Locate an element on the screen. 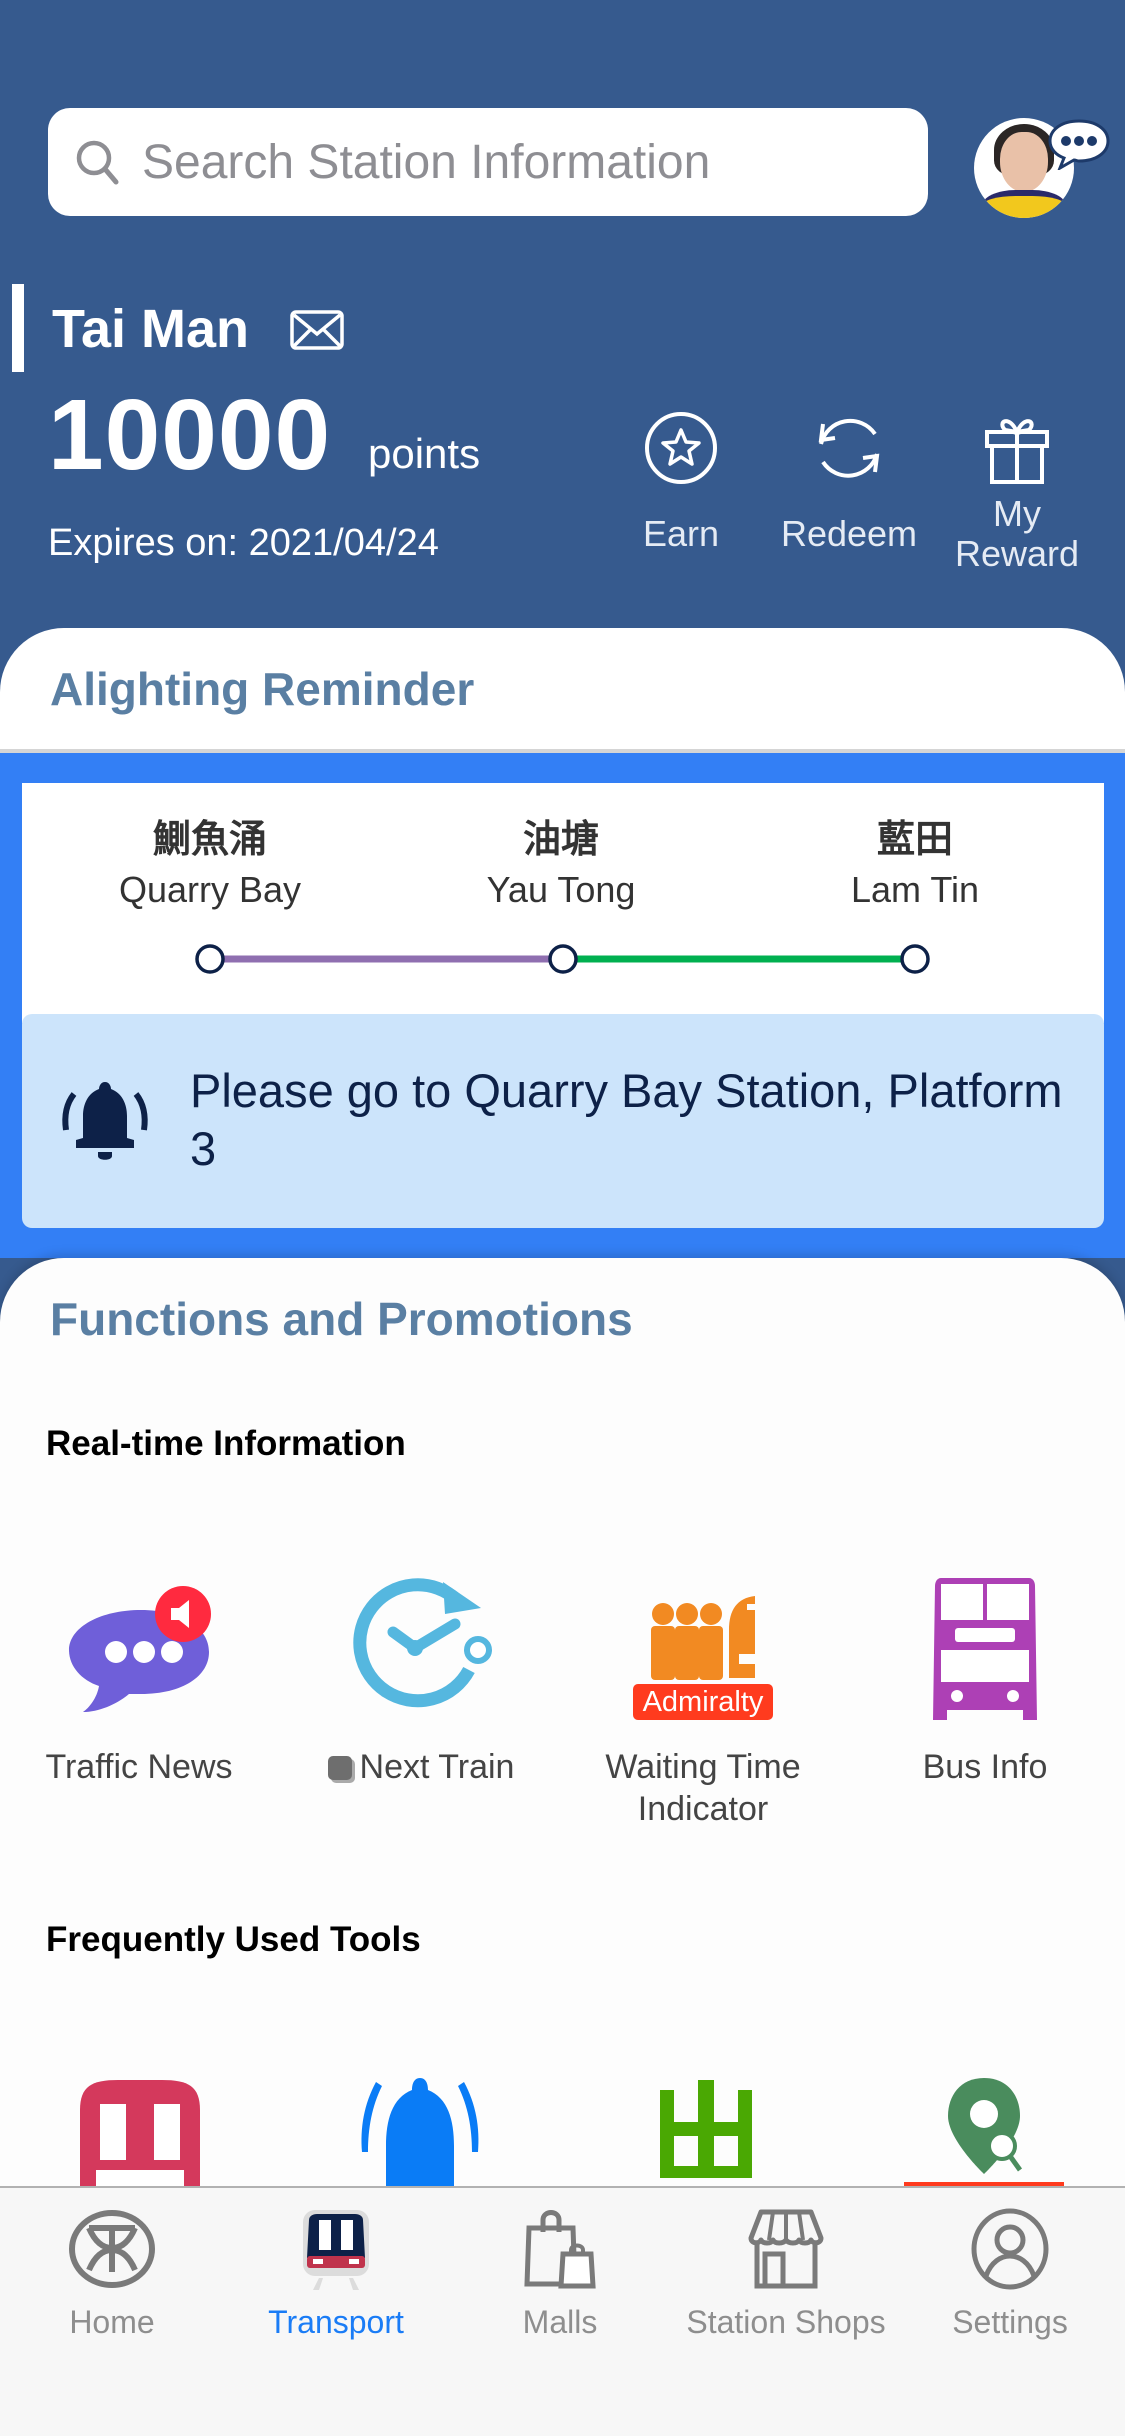  tab-home-label: Home is located at coordinates (112, 2322).